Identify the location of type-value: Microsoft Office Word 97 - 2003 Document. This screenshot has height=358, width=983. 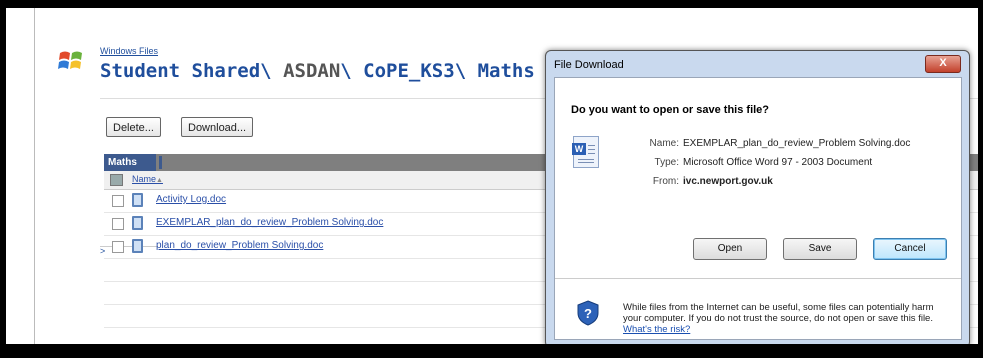
(778, 162).